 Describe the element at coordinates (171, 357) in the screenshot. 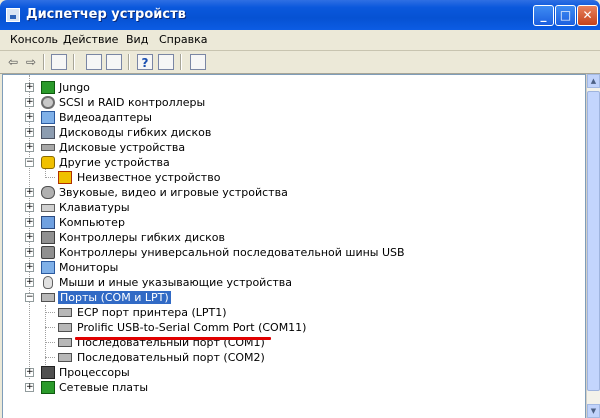

I see `tree-item-label: Последовательный порт (COM2)` at that location.